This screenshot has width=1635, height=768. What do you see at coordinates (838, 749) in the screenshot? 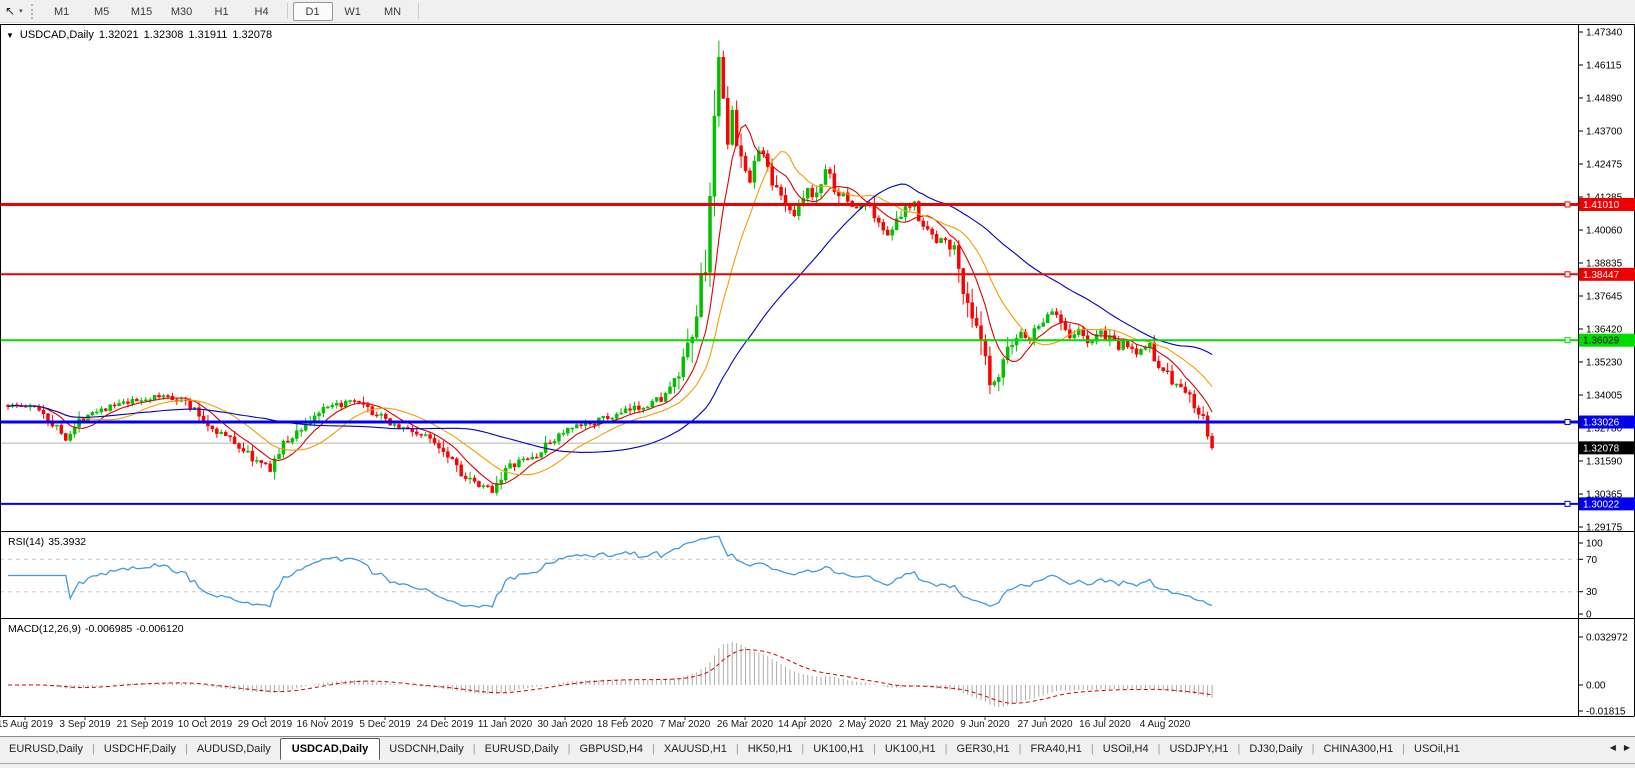
I see `chart-tab-uk100-h1-9: UK100,H1` at bounding box center [838, 749].